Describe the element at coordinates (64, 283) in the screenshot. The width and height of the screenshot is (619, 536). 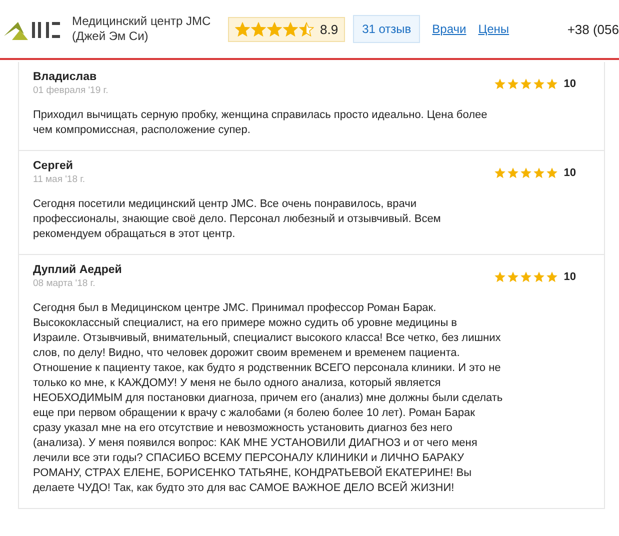
I see `review-date: 08 марта '18 г.` at that location.